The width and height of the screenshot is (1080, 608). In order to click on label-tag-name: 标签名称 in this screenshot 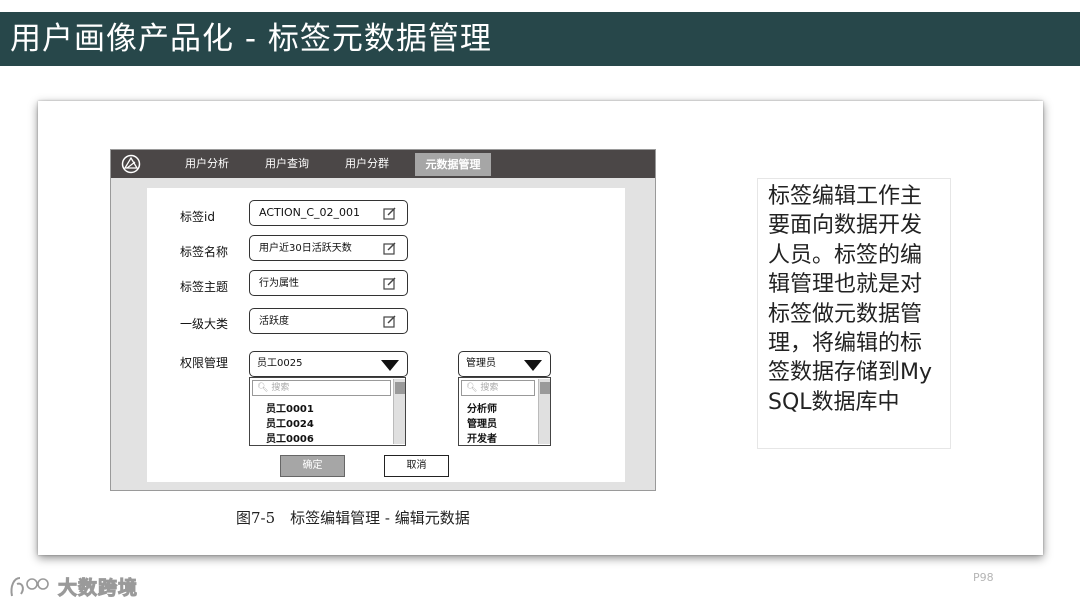, I will do `click(204, 252)`.